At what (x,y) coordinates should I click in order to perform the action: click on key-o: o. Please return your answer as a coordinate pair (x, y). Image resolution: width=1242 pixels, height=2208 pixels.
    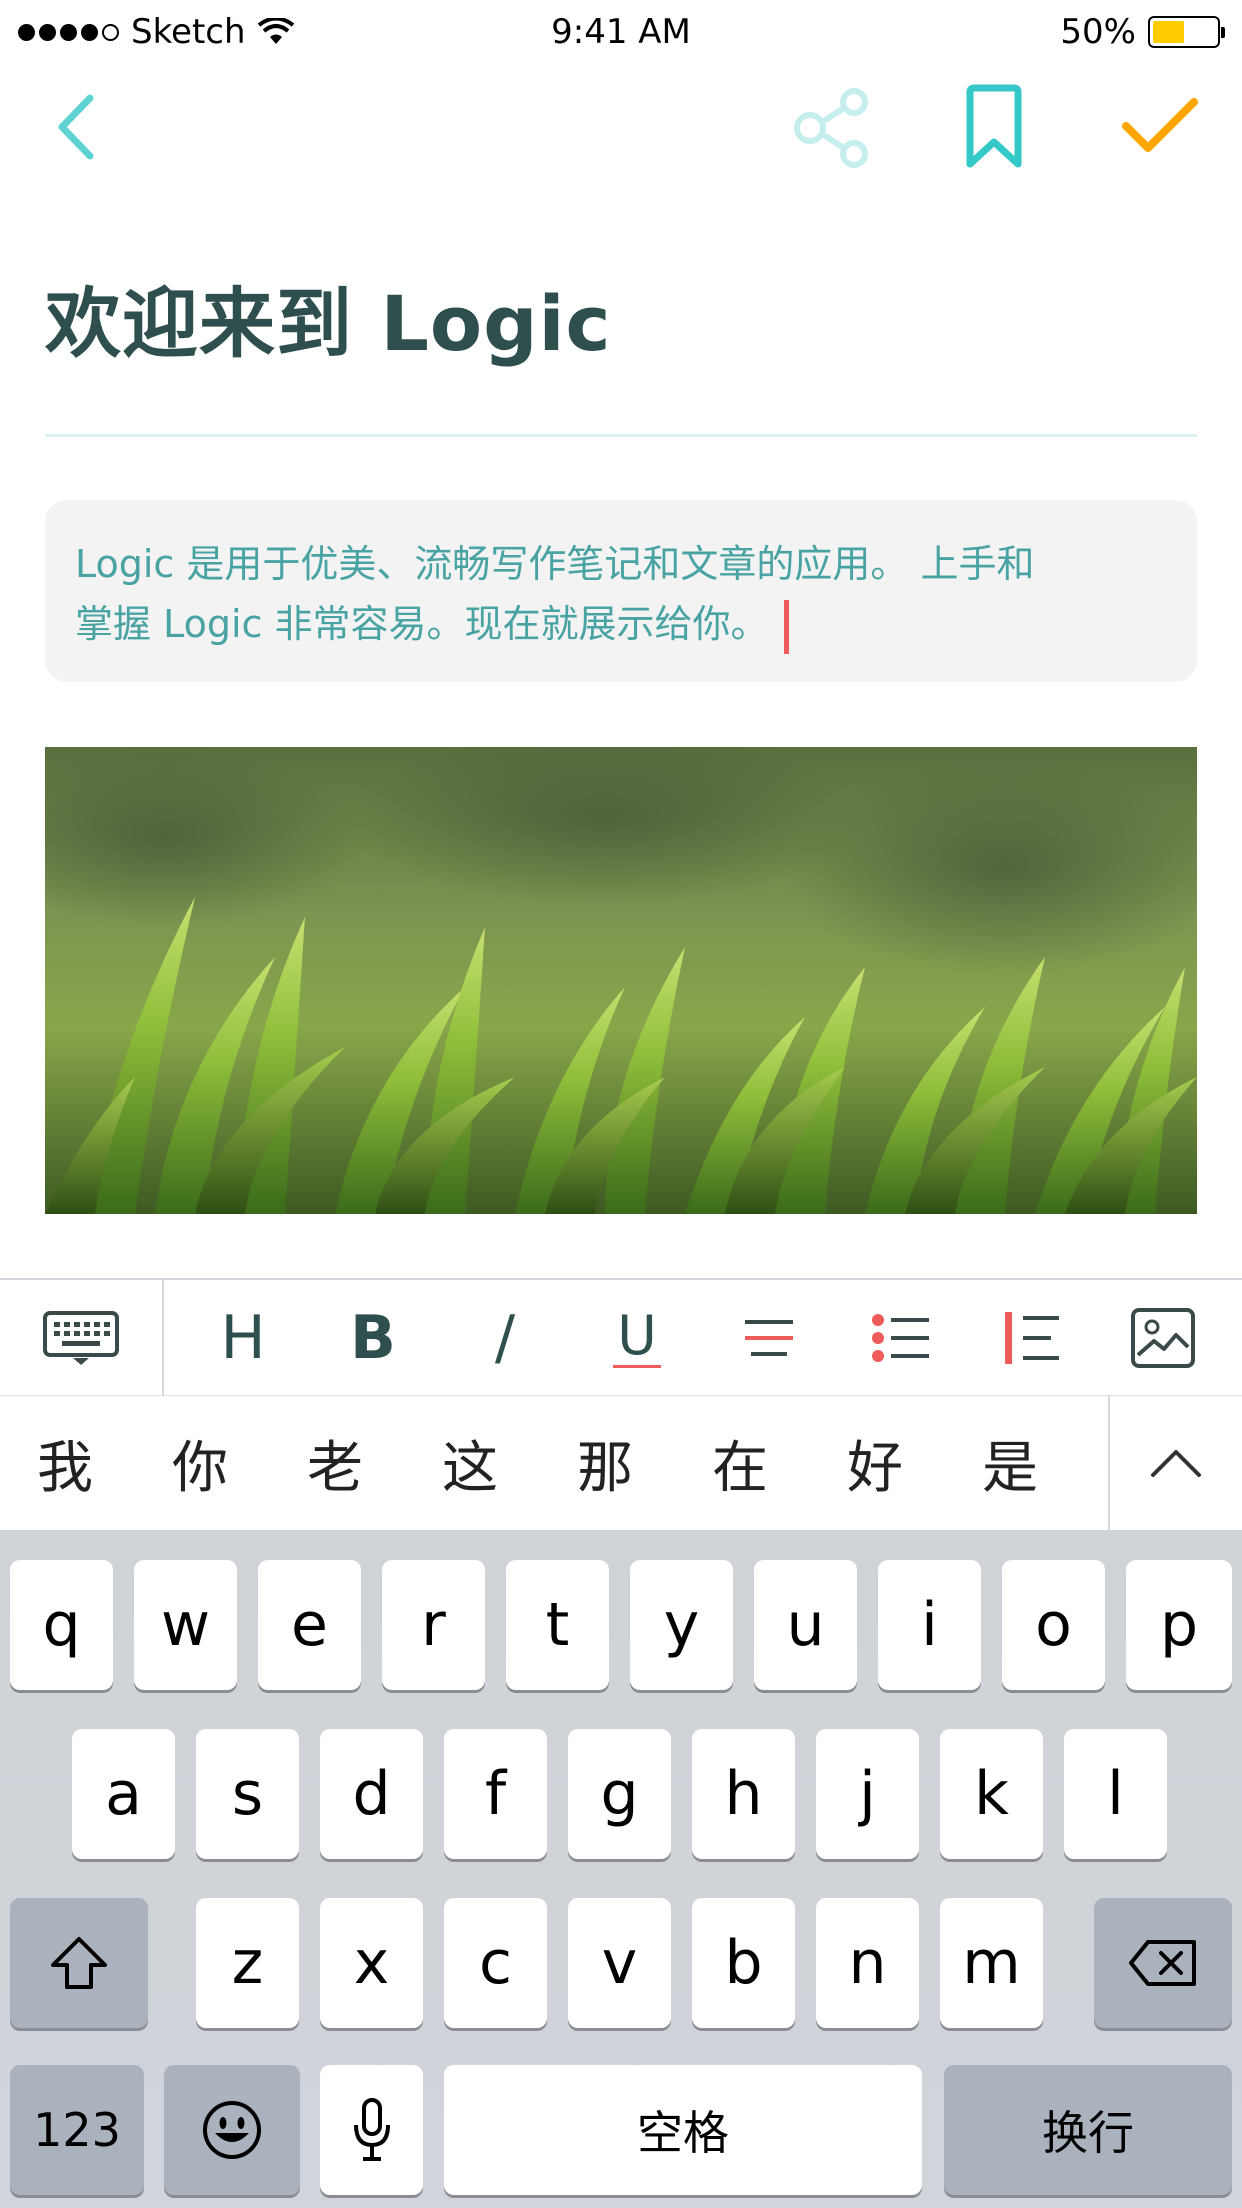
    Looking at the image, I should click on (1053, 1625).